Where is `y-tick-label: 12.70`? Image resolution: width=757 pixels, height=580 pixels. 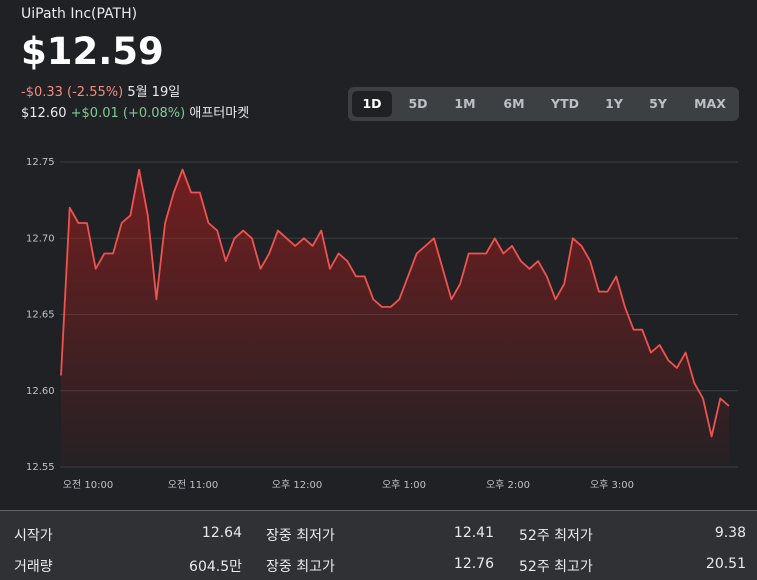 y-tick-label: 12.70 is located at coordinates (40, 238).